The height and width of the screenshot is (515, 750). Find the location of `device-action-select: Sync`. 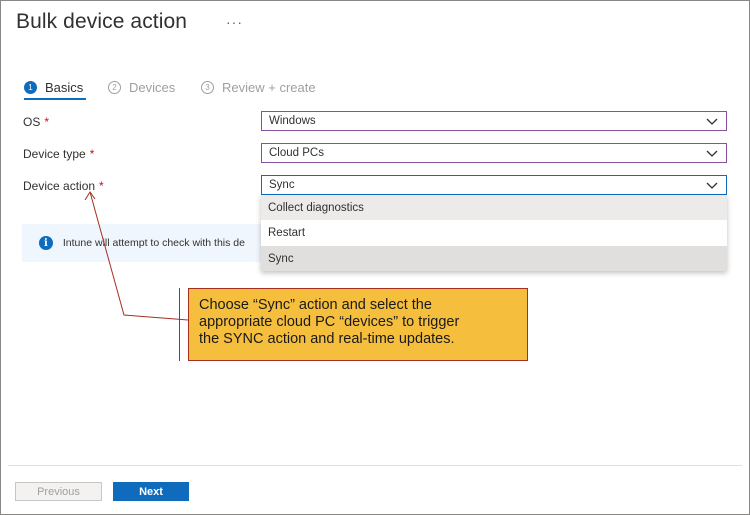

device-action-select: Sync is located at coordinates (494, 185).